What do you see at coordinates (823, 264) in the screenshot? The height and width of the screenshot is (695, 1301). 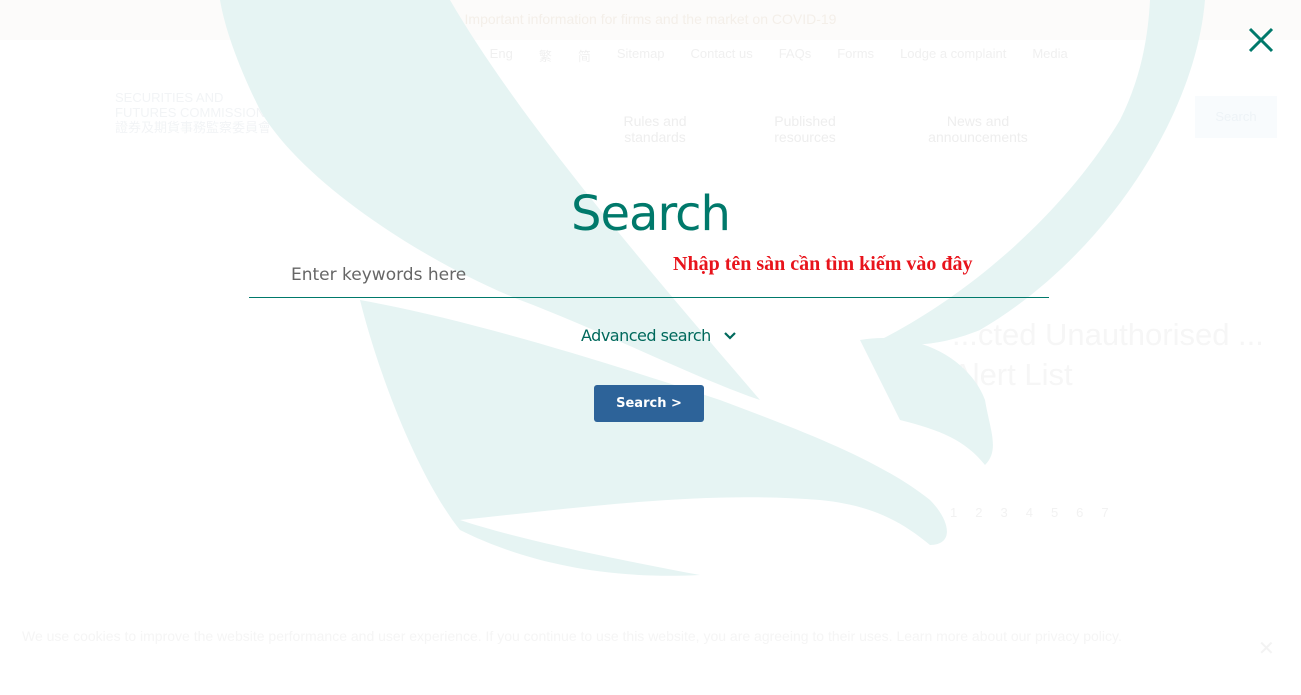 I see `annotation-text: Nhập tên sàn cần tìm kiếm vào đây` at bounding box center [823, 264].